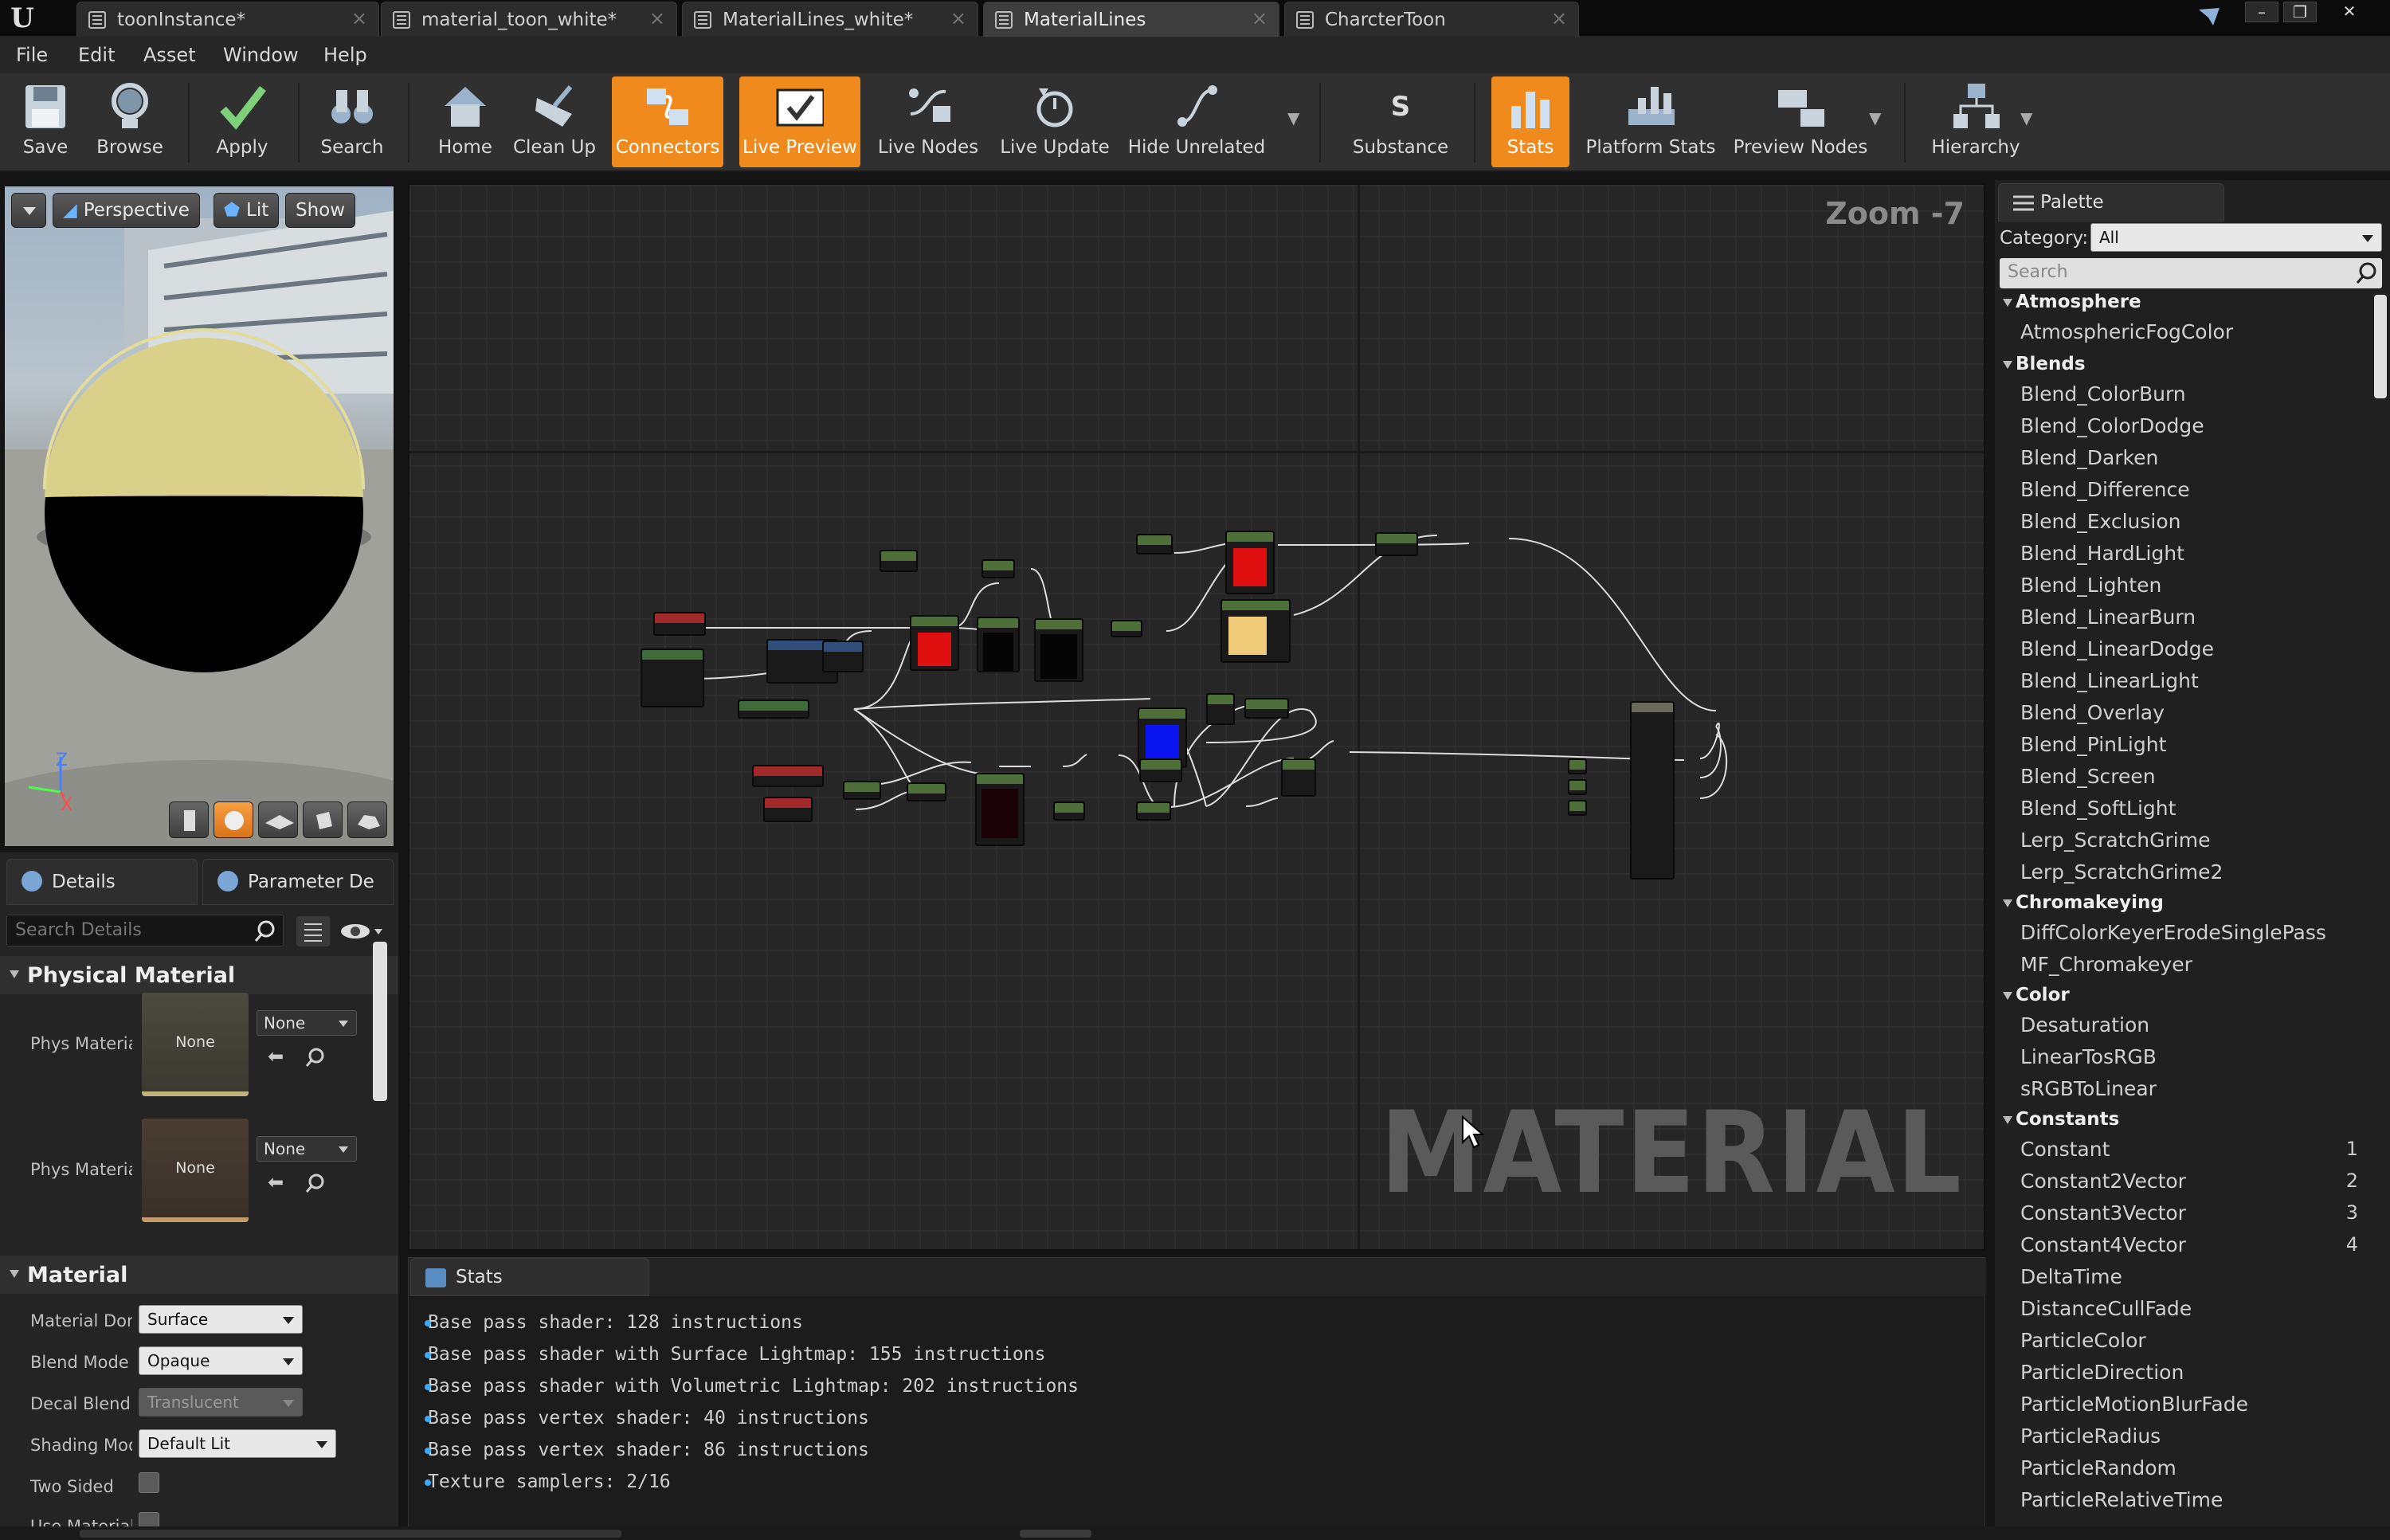 The width and height of the screenshot is (2390, 1540). Describe the element at coordinates (313, 931) in the screenshot. I see `property-matrix-icon` at that location.